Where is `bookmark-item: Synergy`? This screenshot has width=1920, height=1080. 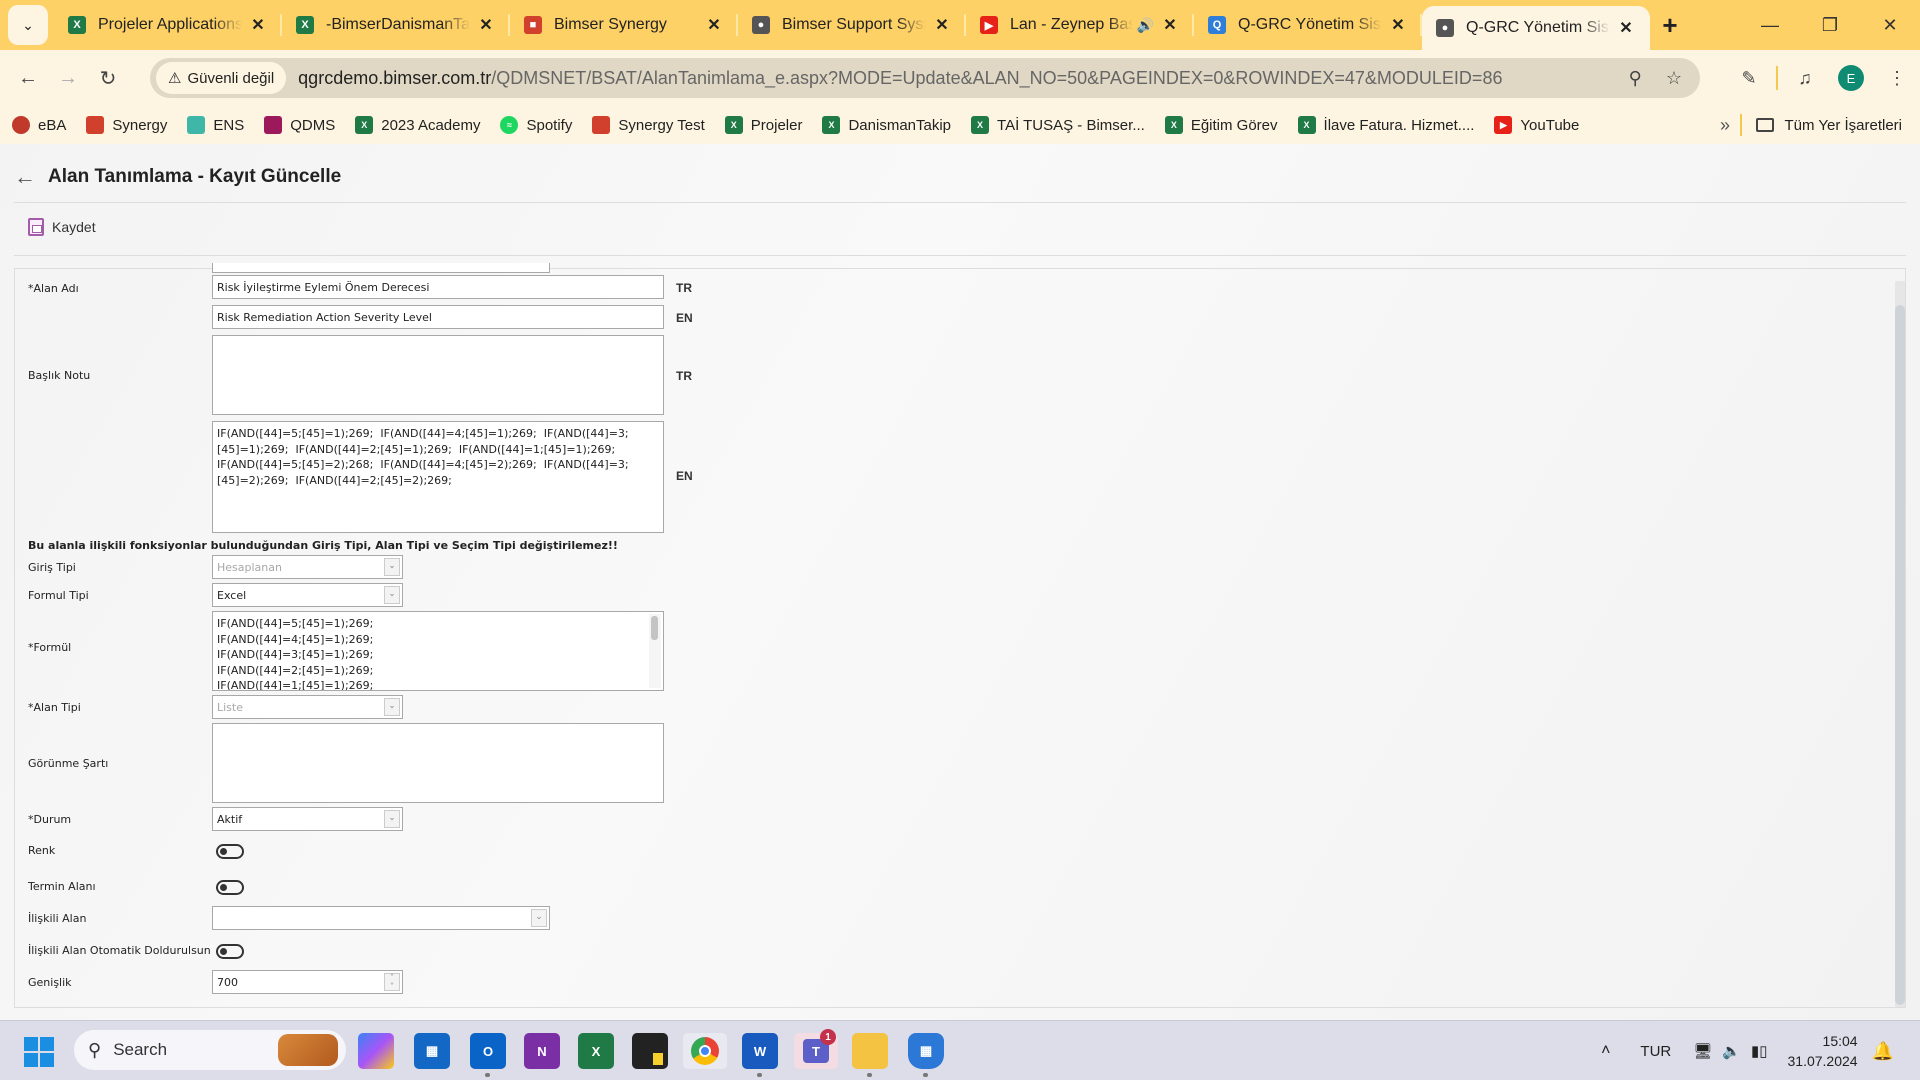
bookmark-item: Synergy is located at coordinates (126, 125).